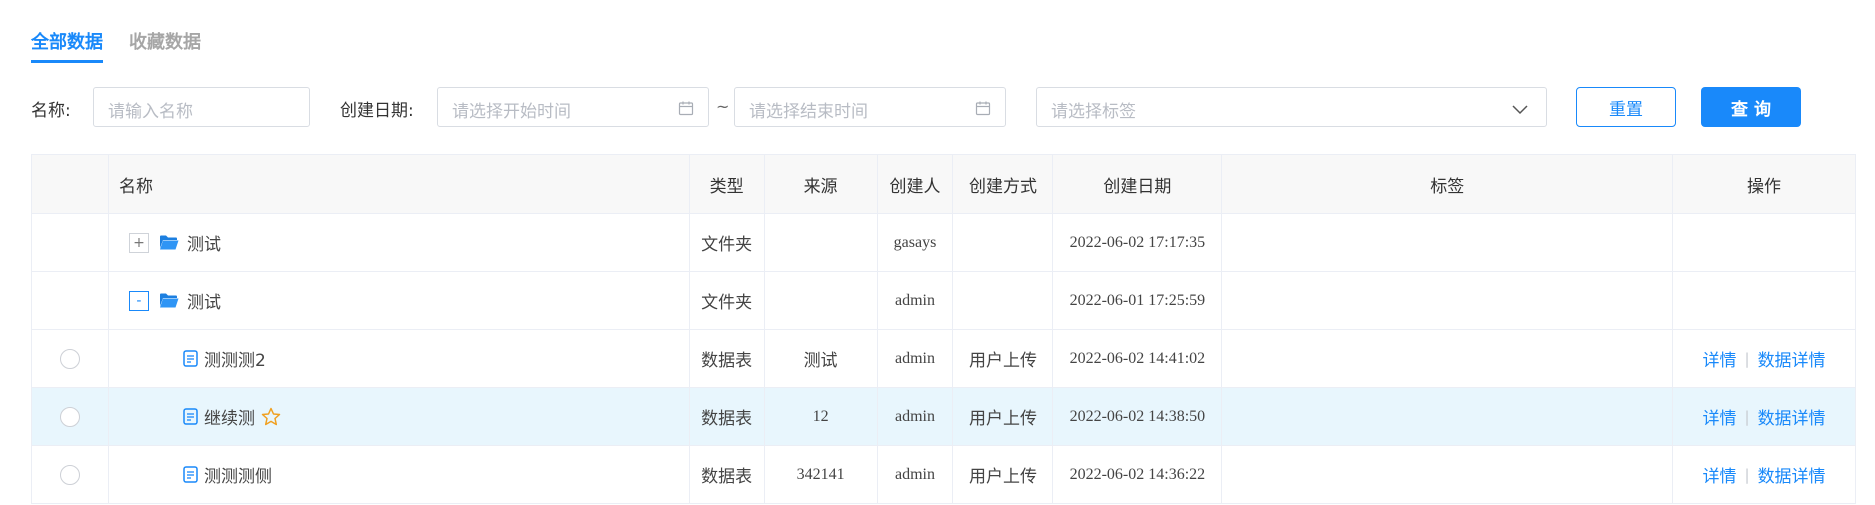 Image resolution: width=1875 pixels, height=505 pixels. Describe the element at coordinates (821, 474) in the screenshot. I see `row-source: 342141` at that location.